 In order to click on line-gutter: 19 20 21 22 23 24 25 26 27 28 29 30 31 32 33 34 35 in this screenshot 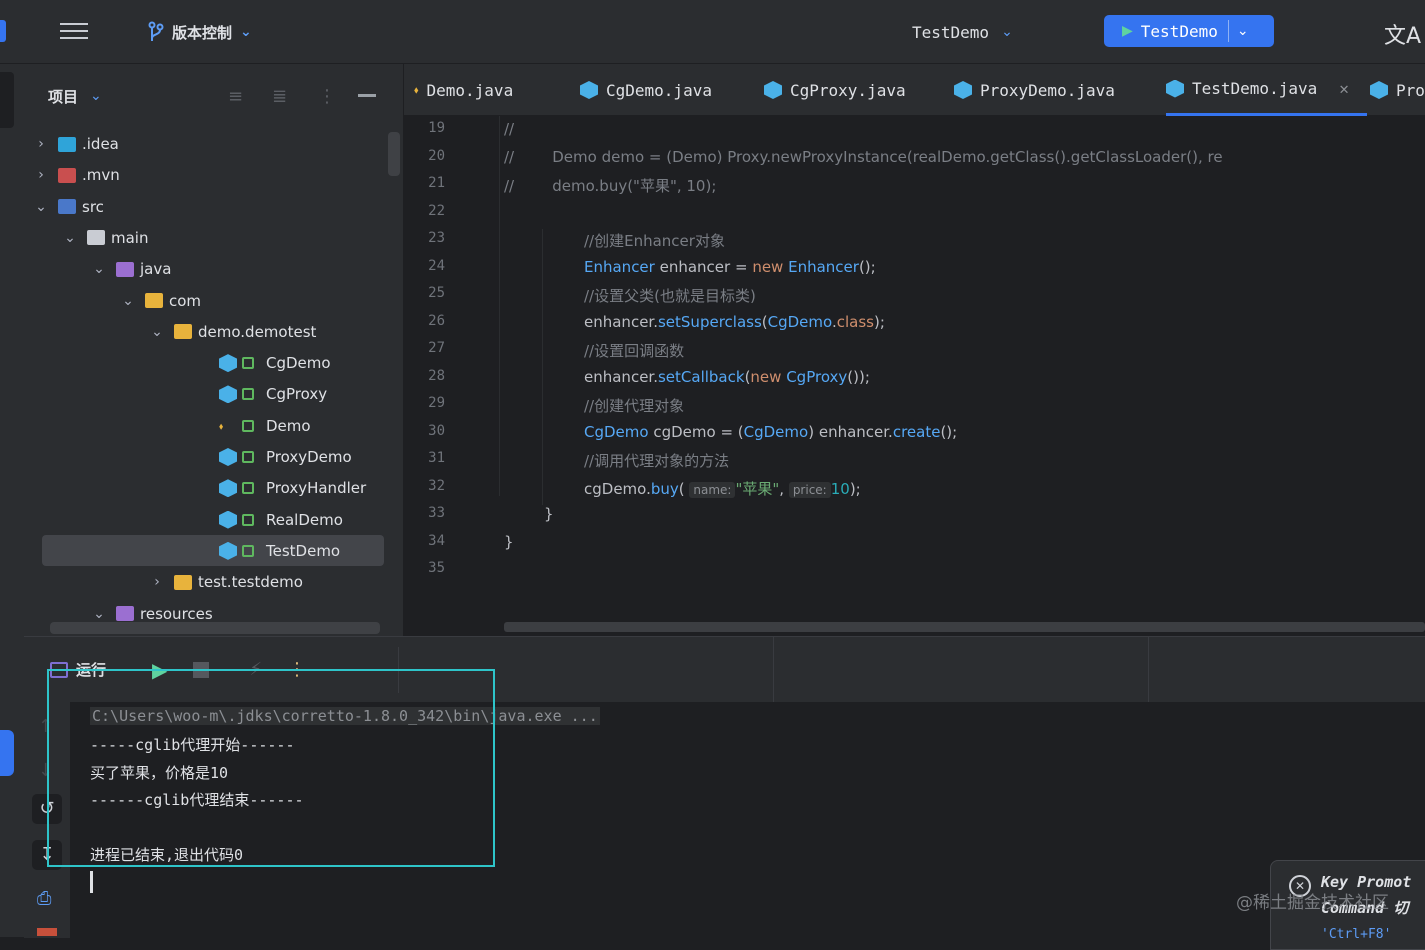, I will do `click(454, 376)`.